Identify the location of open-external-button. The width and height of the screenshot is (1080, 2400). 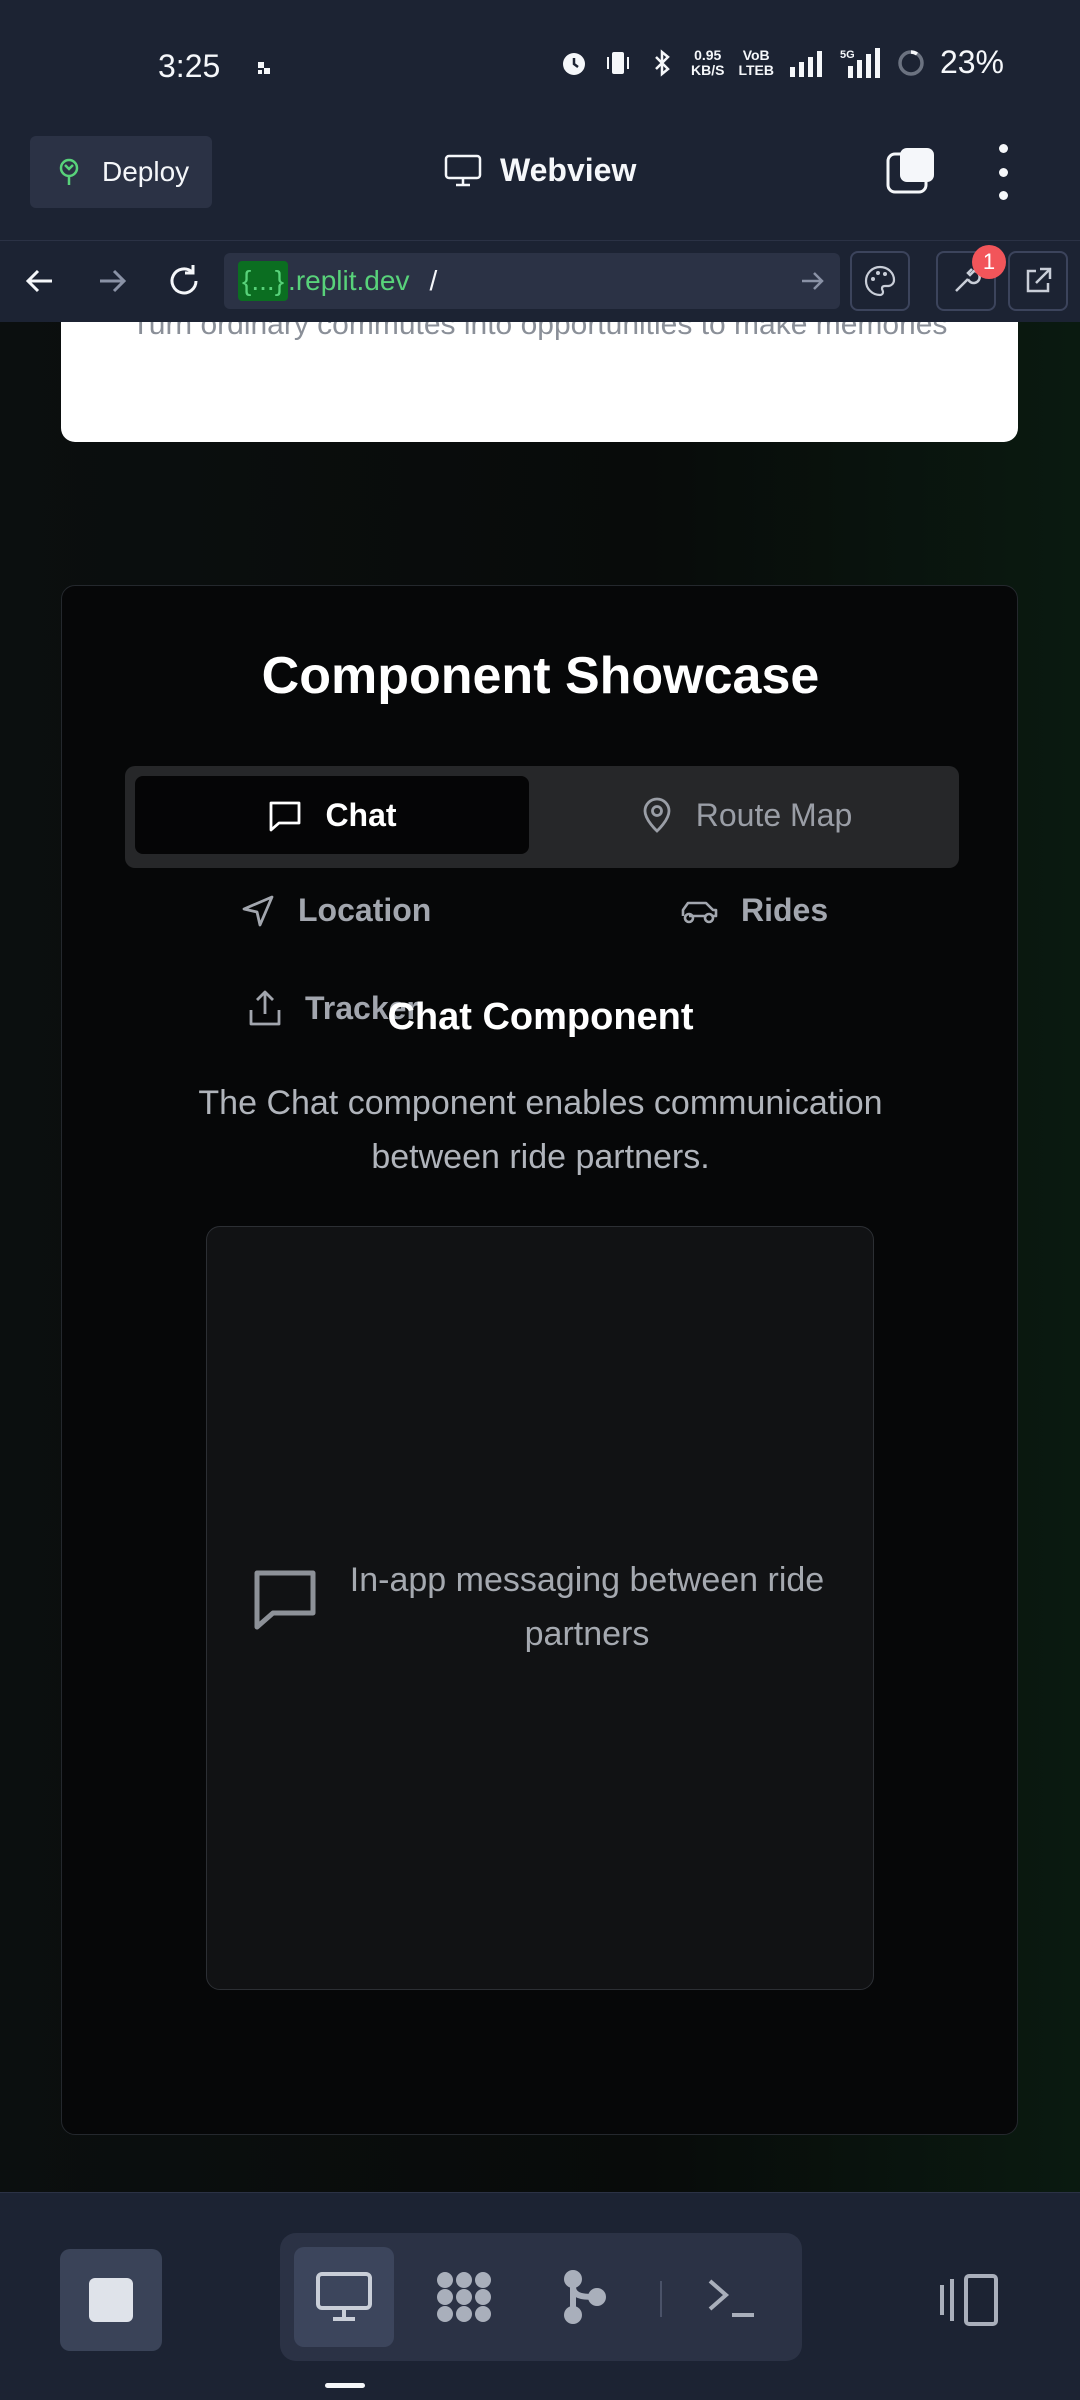
(1038, 281).